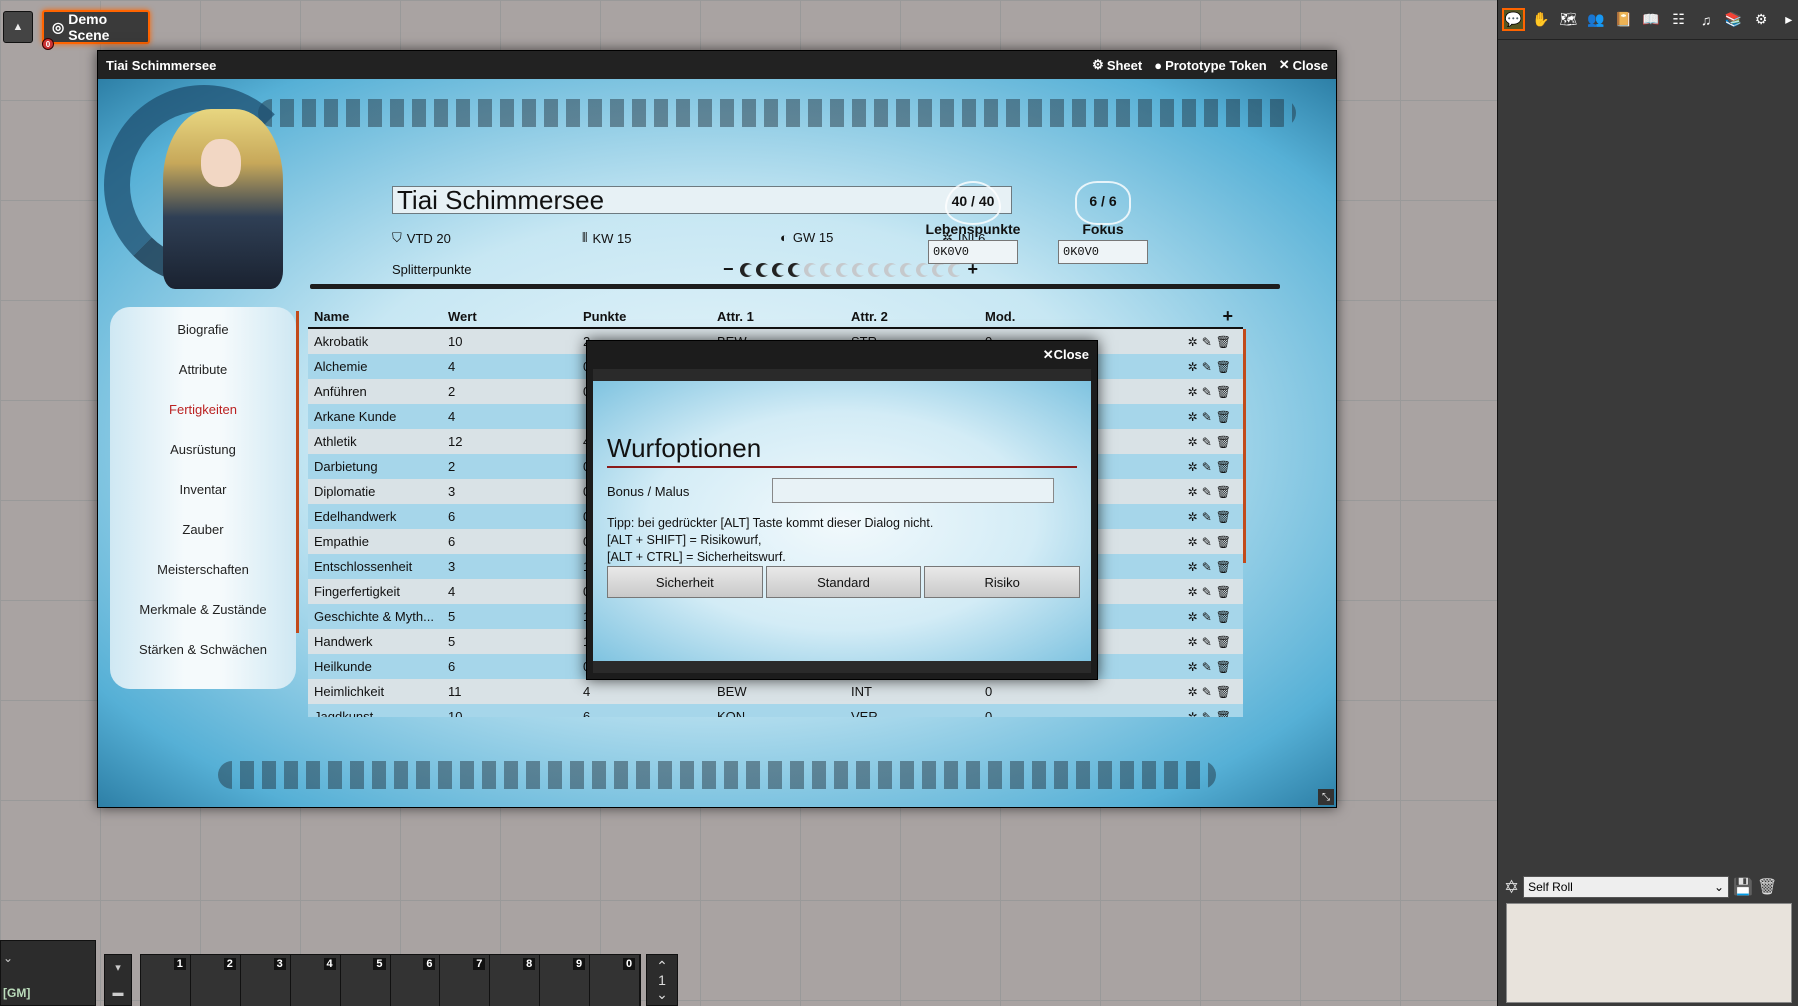 This screenshot has height=1006, width=1798. What do you see at coordinates (1210, 65) in the screenshot?
I see `prototype-token-button: ● Prototype Token` at bounding box center [1210, 65].